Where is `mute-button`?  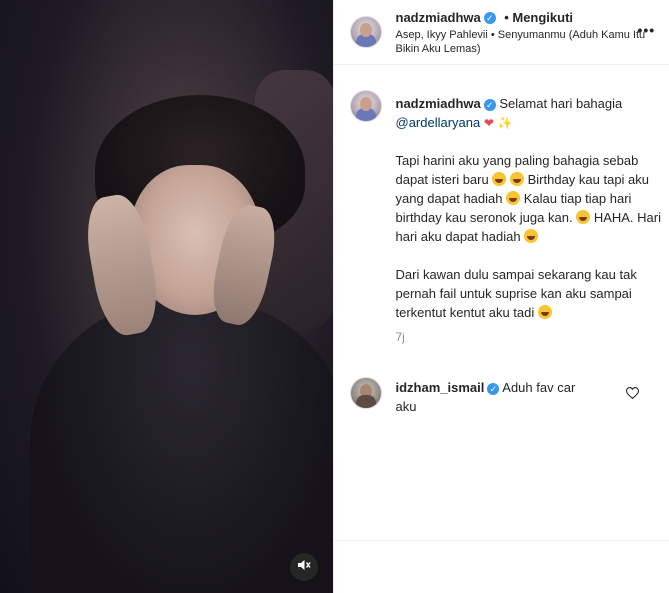
mute-button is located at coordinates (304, 567).